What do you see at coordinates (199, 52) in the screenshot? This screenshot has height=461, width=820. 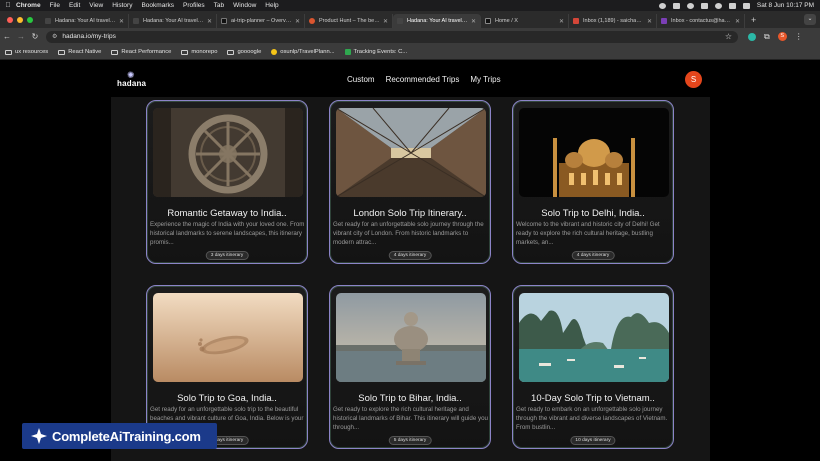 I see `bookmark-folder: monorepo` at bounding box center [199, 52].